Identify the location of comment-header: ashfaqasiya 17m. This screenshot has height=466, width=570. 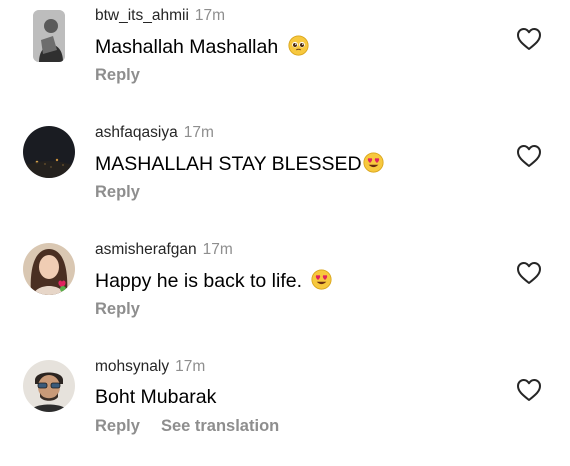
(154, 133).